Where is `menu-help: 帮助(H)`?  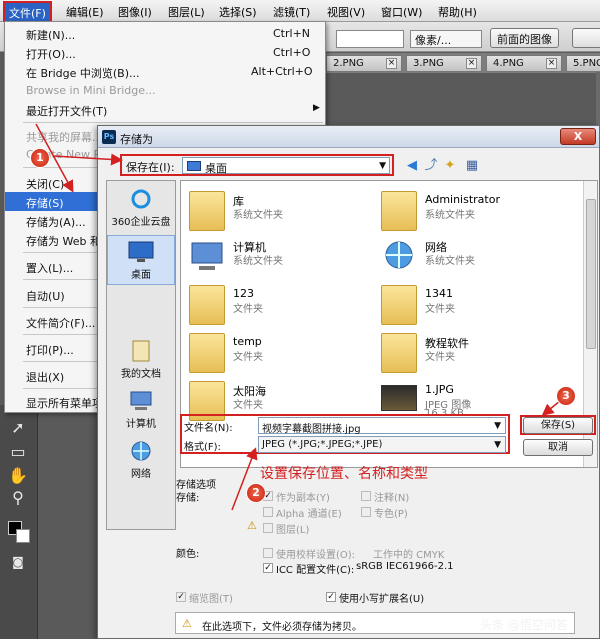
menu-help: 帮助(H) is located at coordinates (457, 12).